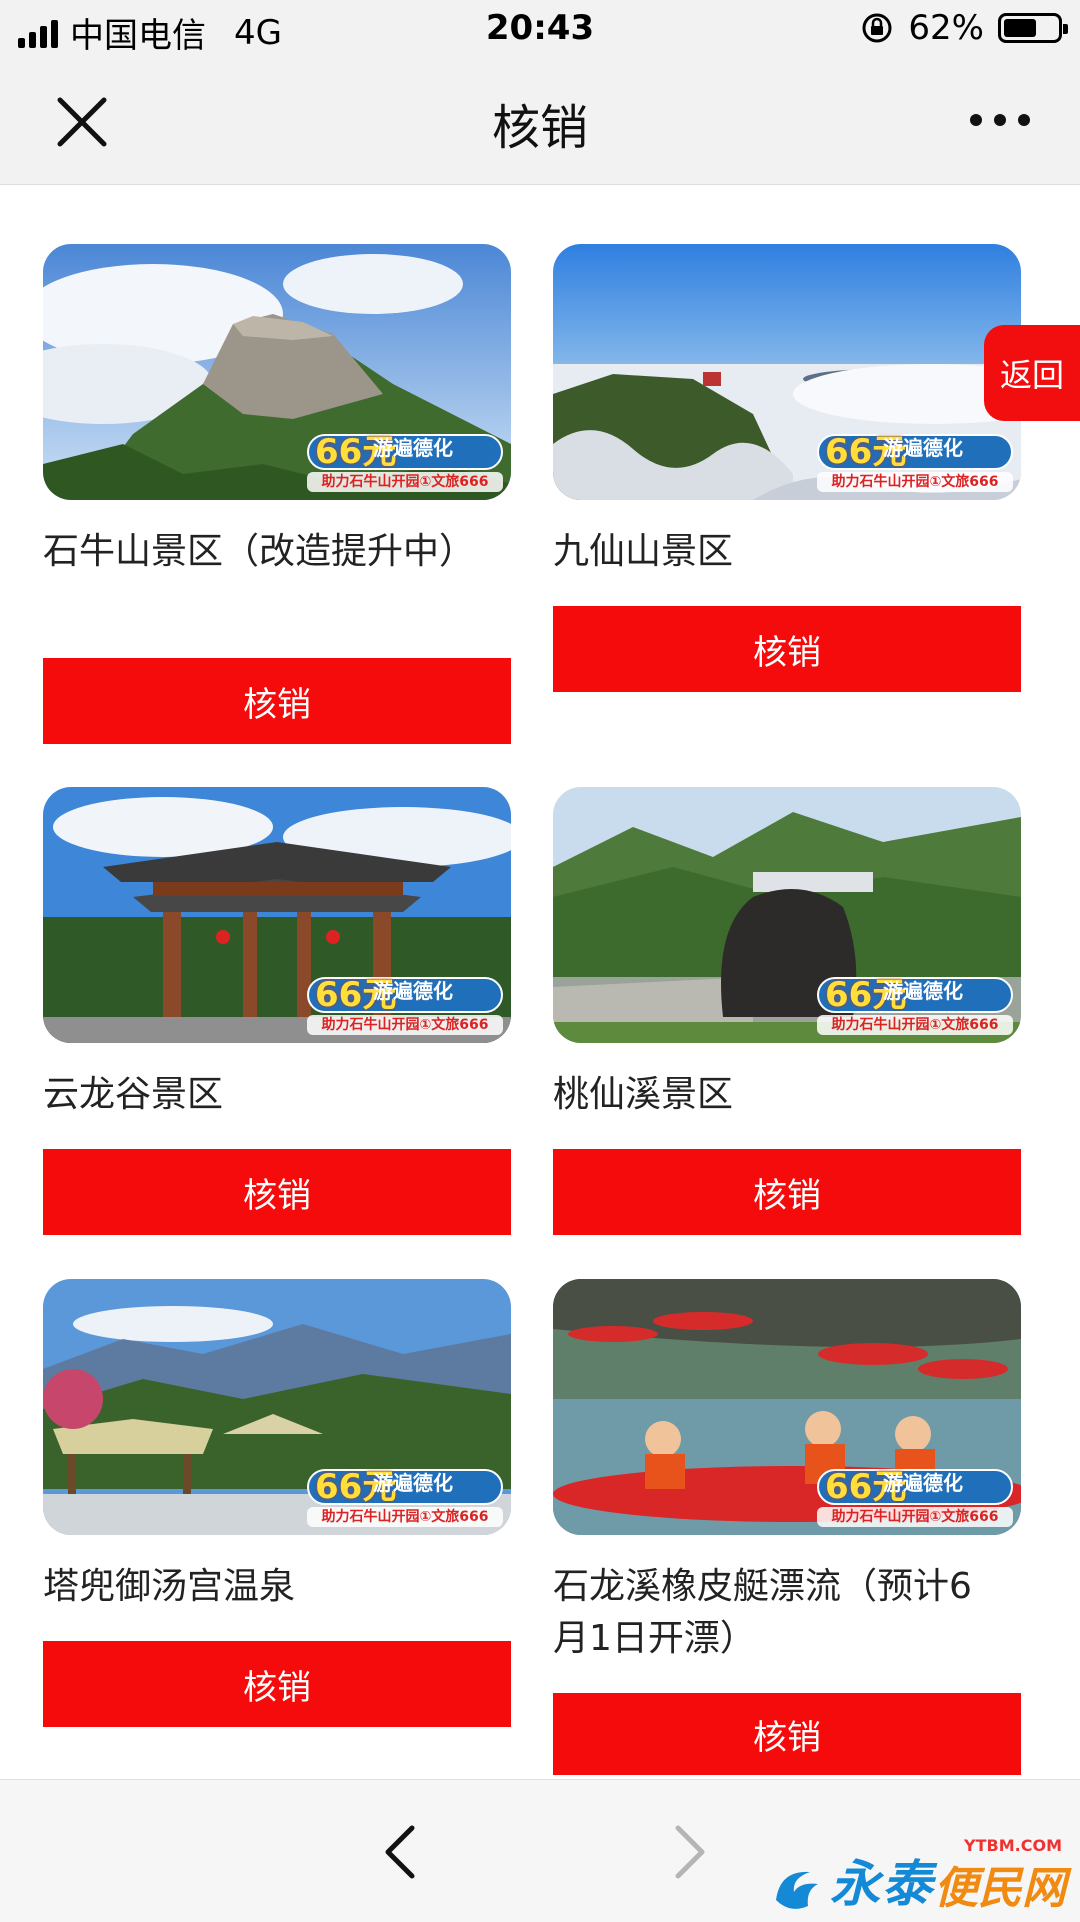  What do you see at coordinates (169, 1586) in the screenshot?
I see `card-title: 塔兜御汤宫温泉` at bounding box center [169, 1586].